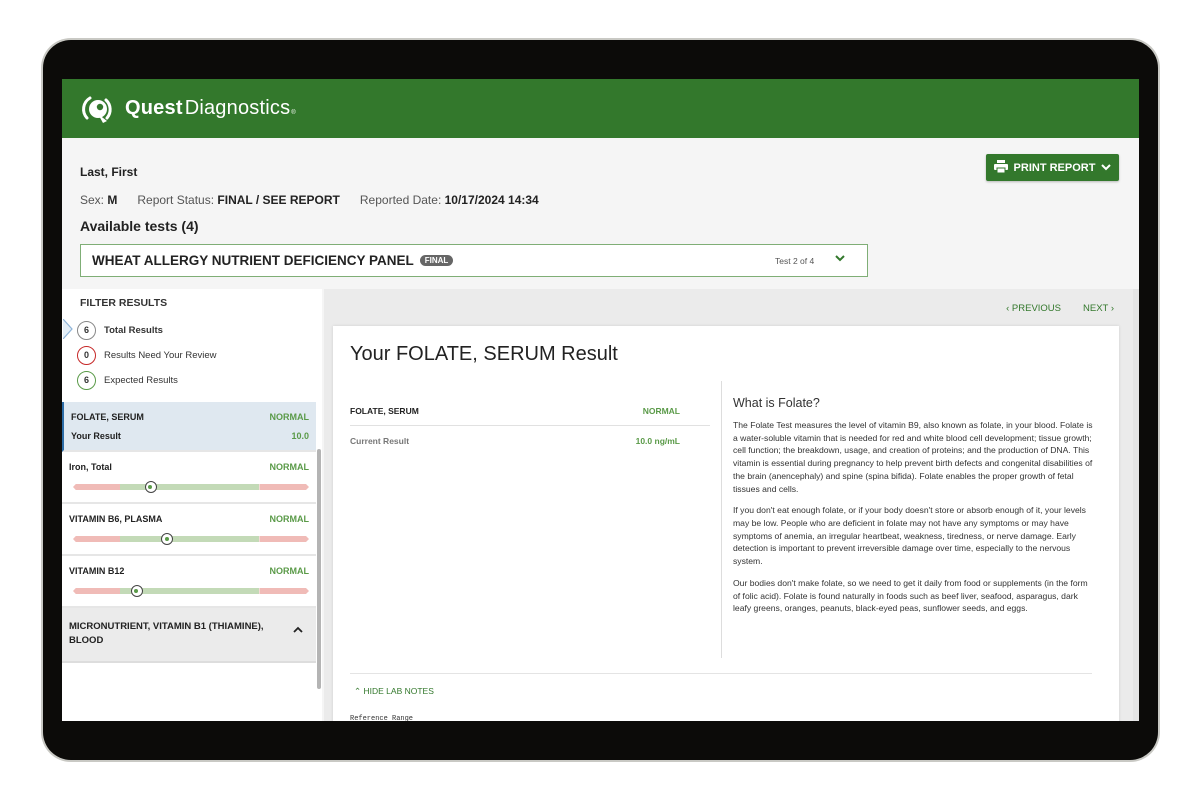 This screenshot has height=800, width=1200. What do you see at coordinates (382, 718) in the screenshot?
I see `lab-notes: Reference Range` at bounding box center [382, 718].